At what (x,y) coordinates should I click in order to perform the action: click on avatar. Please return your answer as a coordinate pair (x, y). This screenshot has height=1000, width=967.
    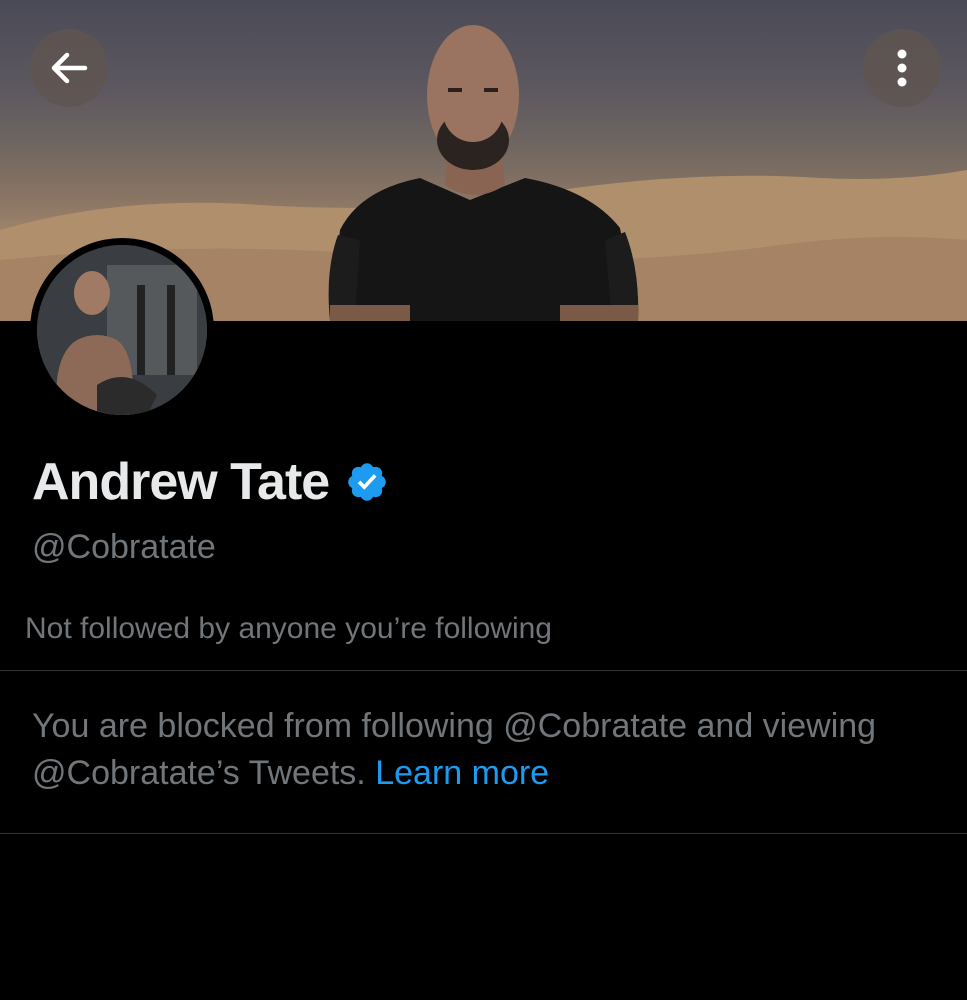
    Looking at the image, I should click on (122, 330).